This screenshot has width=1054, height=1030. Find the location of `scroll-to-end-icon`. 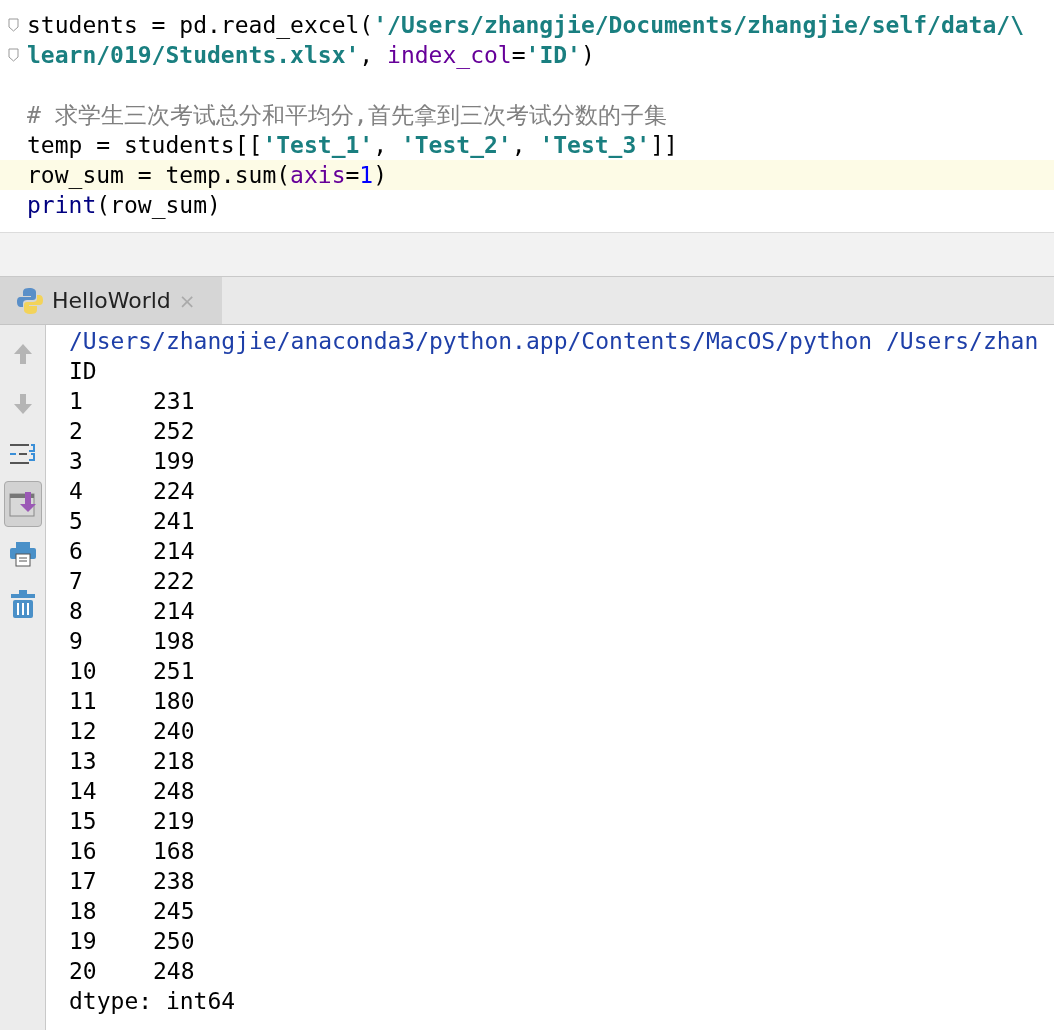

scroll-to-end-icon is located at coordinates (22, 504).